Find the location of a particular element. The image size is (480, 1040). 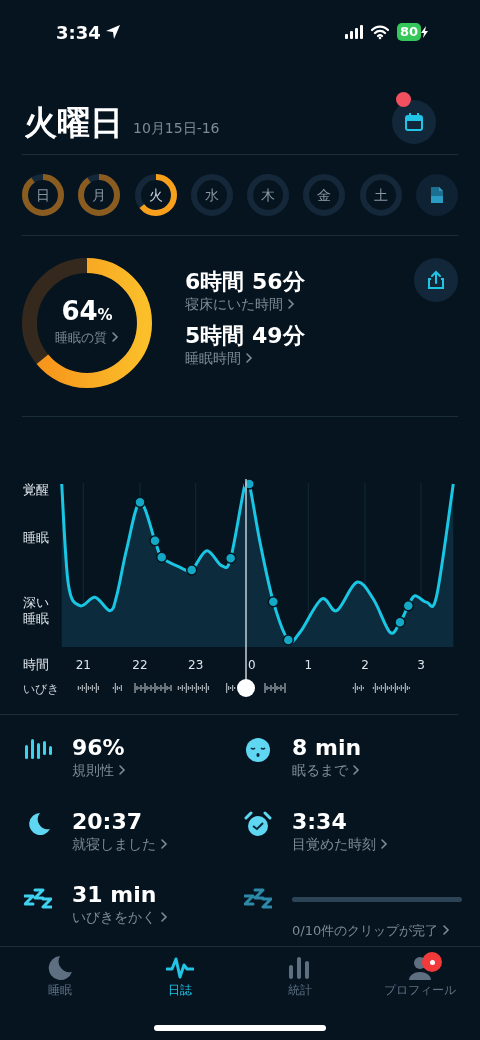

wifi-icon is located at coordinates (379, 32).